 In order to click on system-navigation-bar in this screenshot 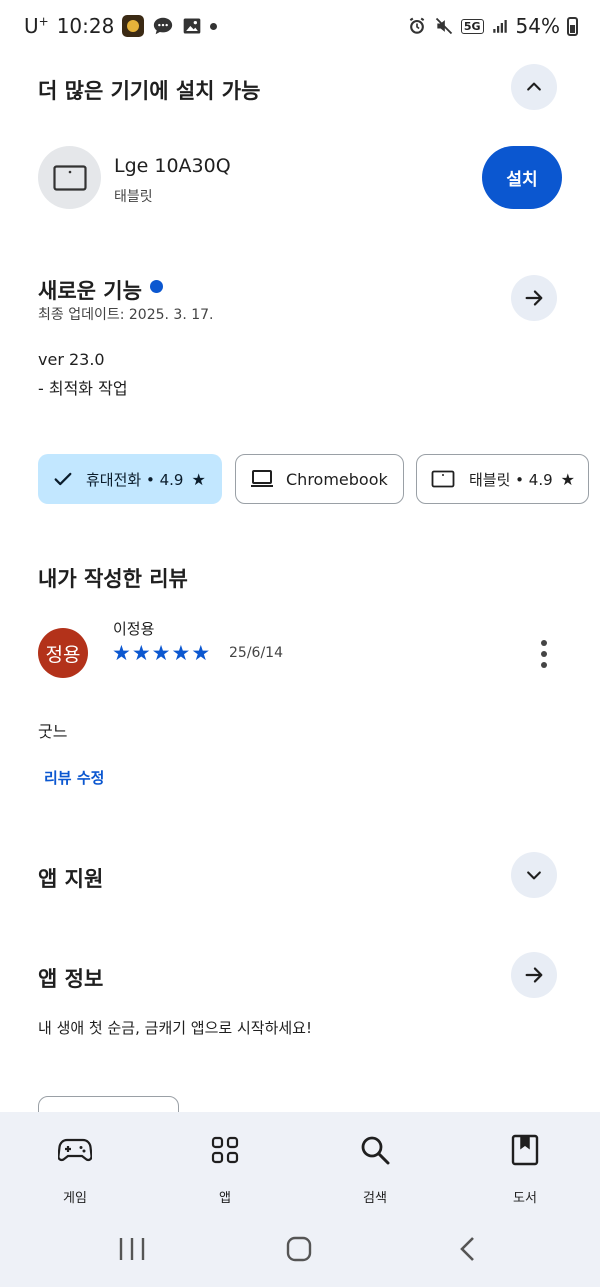, I will do `click(300, 1250)`.